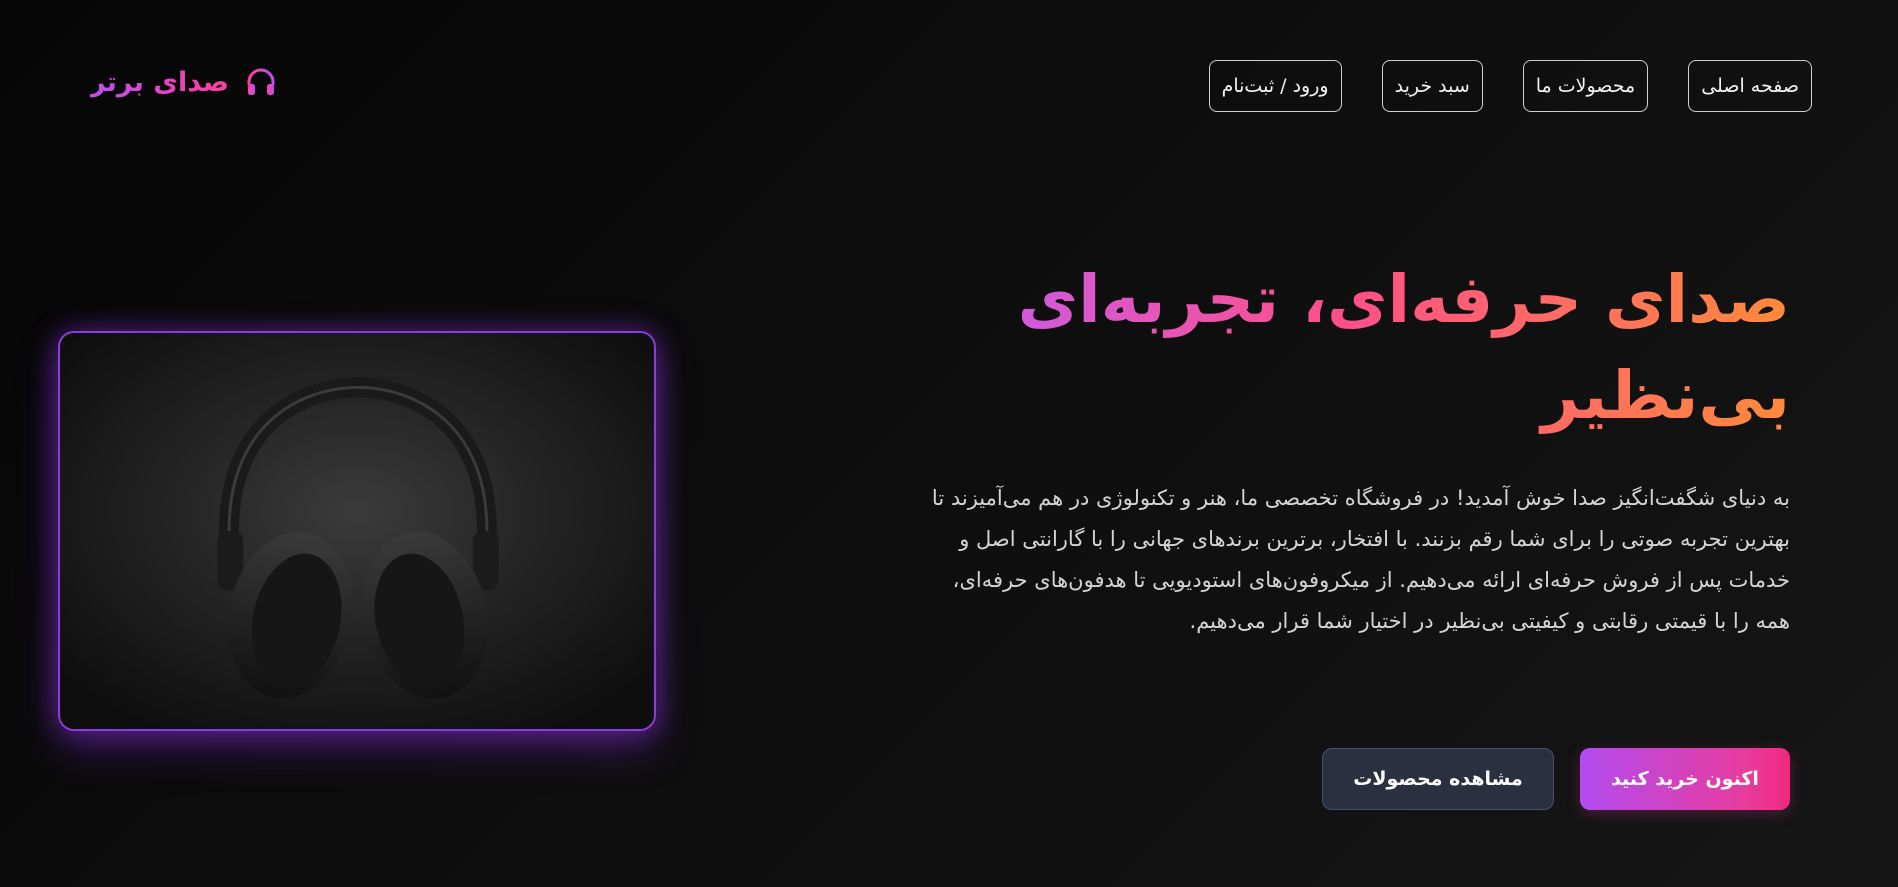 This screenshot has height=887, width=1898. What do you see at coordinates (261, 81) in the screenshot?
I see `headphones-icon` at bounding box center [261, 81].